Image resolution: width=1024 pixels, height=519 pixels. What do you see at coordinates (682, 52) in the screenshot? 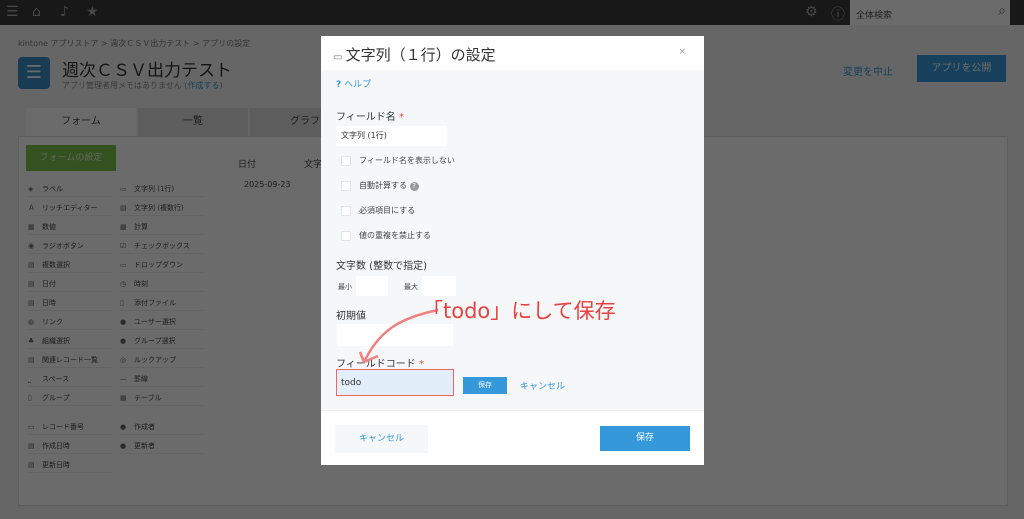
I see `close-icon: ×` at bounding box center [682, 52].